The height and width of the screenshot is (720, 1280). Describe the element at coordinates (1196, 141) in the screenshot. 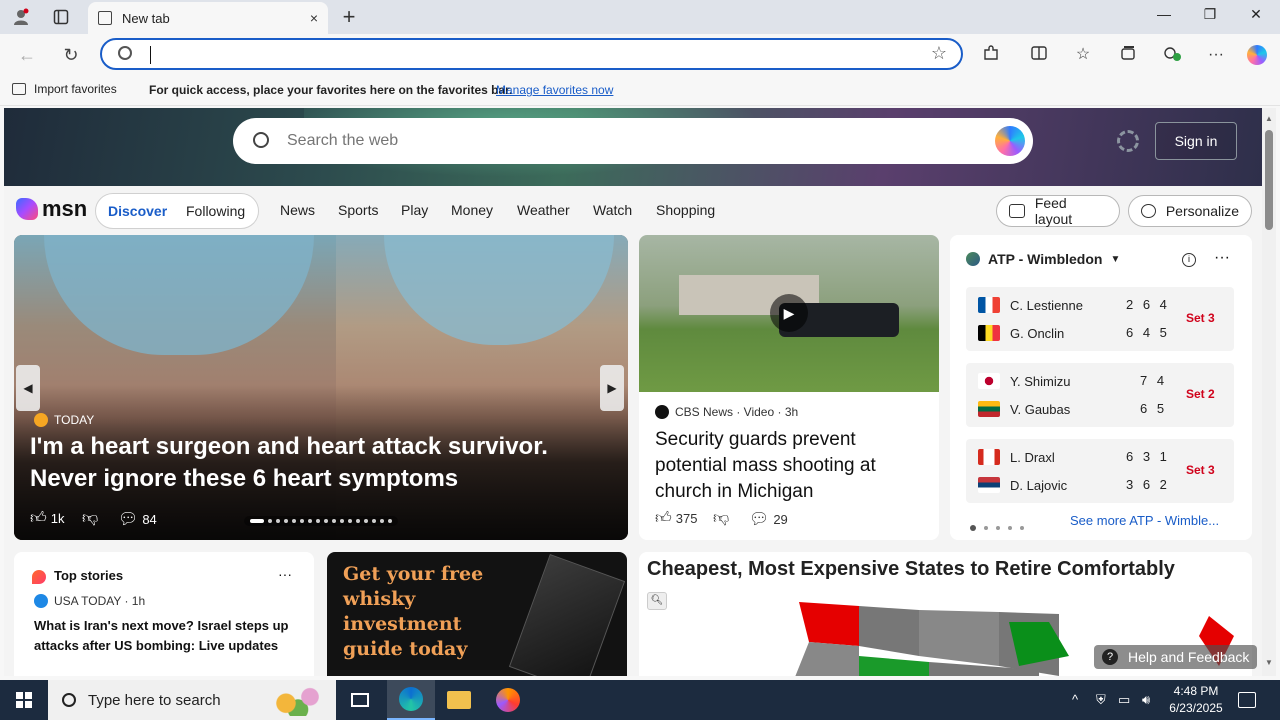

I see `sign-in-button: Sign in` at that location.